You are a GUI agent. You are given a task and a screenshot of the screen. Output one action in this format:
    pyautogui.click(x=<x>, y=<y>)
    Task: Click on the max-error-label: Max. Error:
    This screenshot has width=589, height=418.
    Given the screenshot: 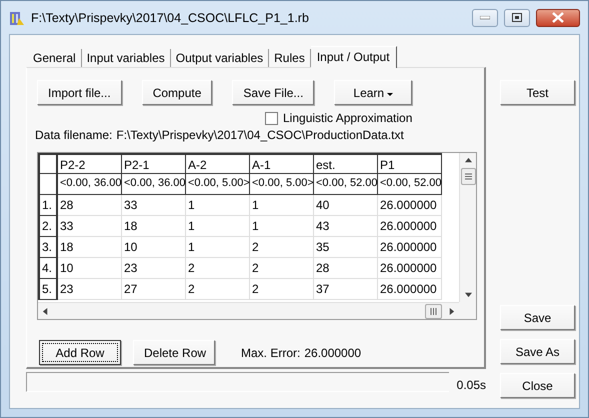 What is the action you would take?
    pyautogui.click(x=270, y=353)
    